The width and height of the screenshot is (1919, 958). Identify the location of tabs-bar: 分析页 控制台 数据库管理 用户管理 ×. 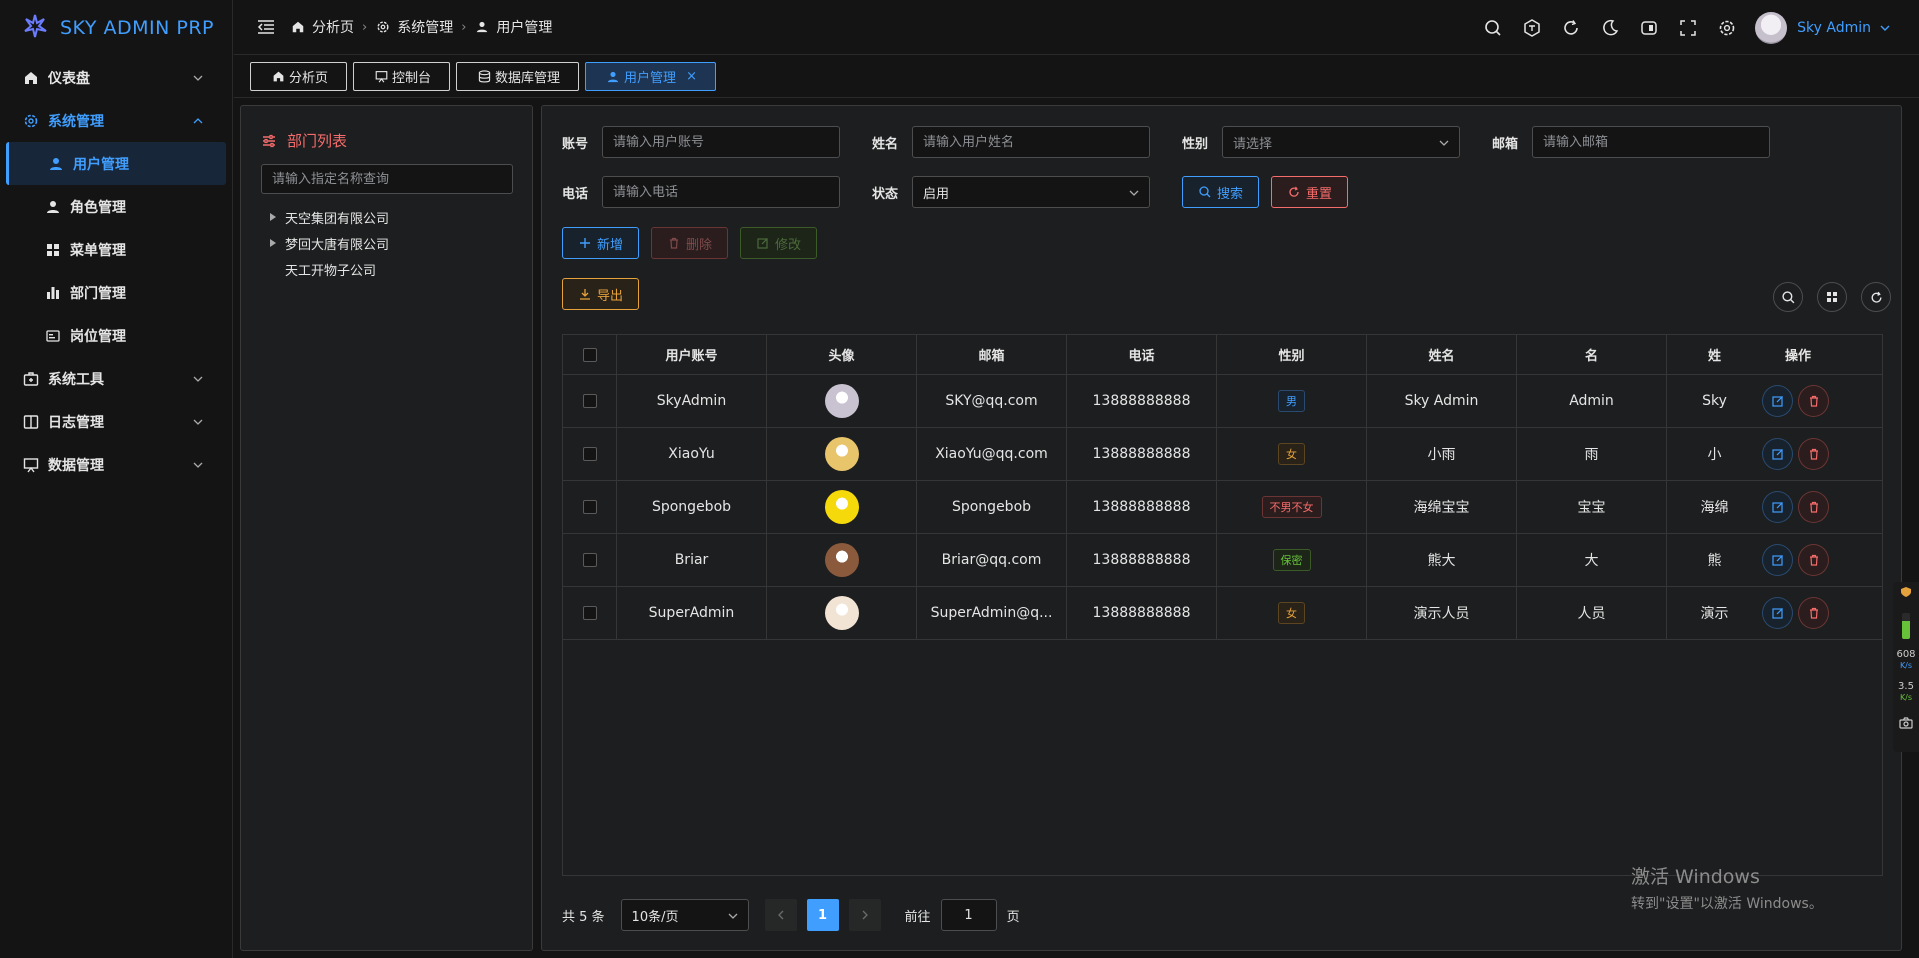
(1076, 77).